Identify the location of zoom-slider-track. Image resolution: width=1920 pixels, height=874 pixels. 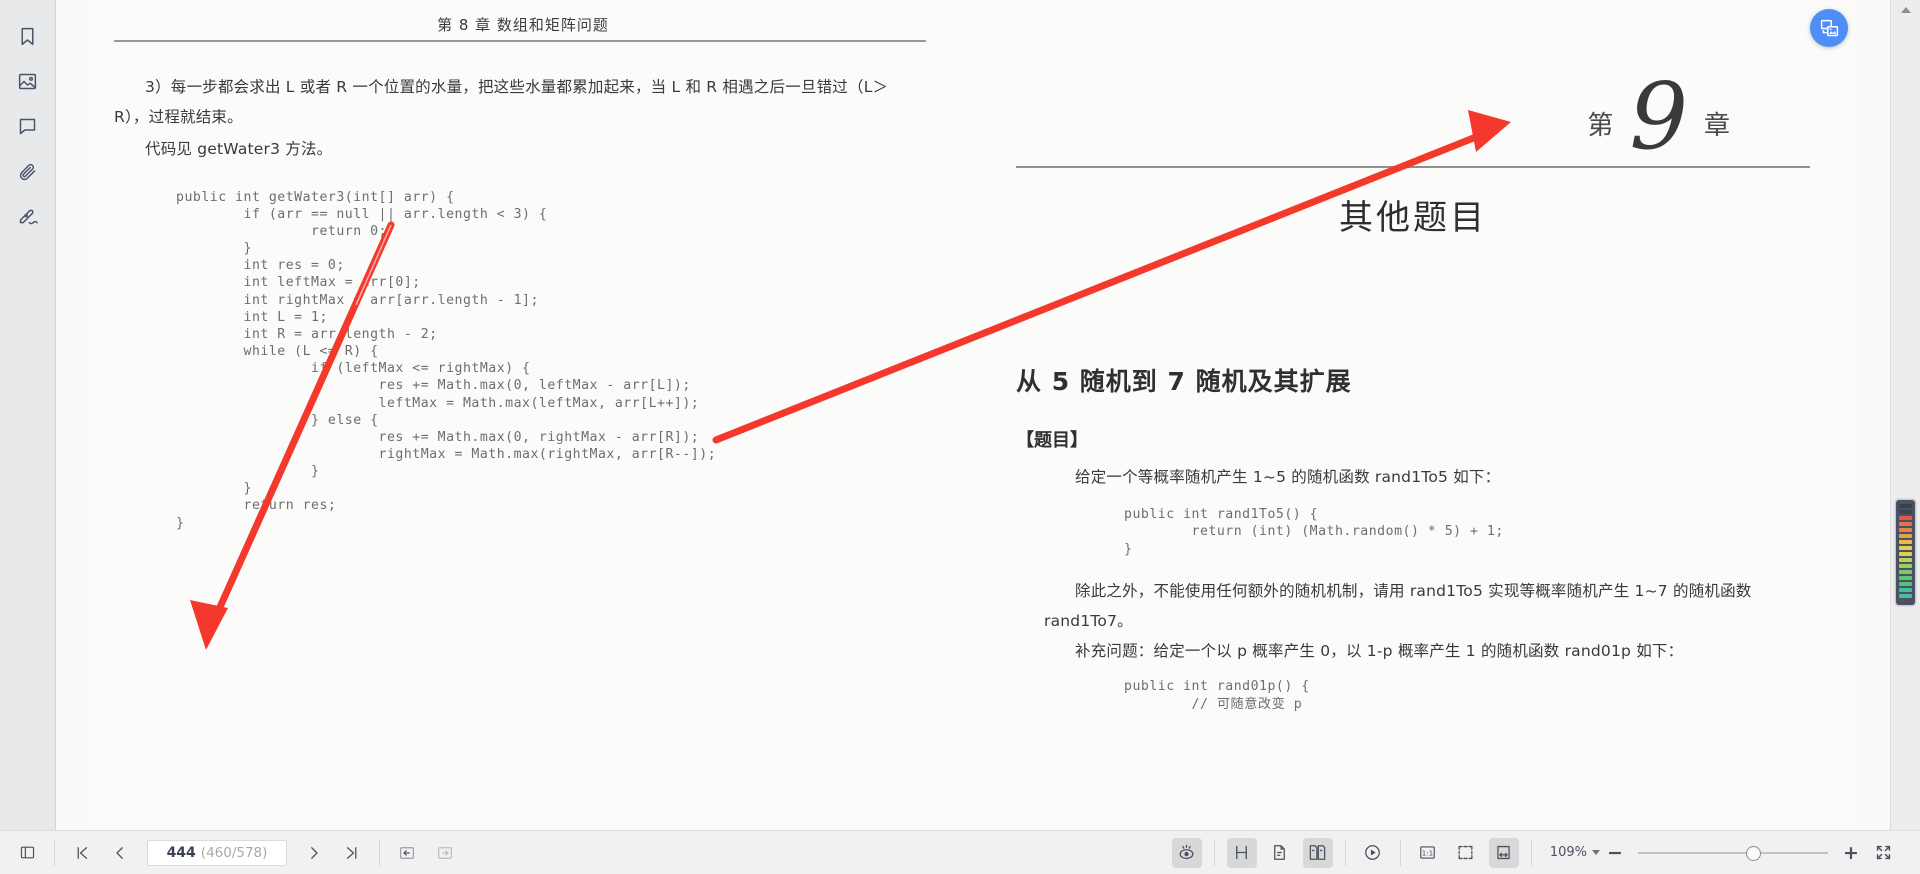
(1733, 852).